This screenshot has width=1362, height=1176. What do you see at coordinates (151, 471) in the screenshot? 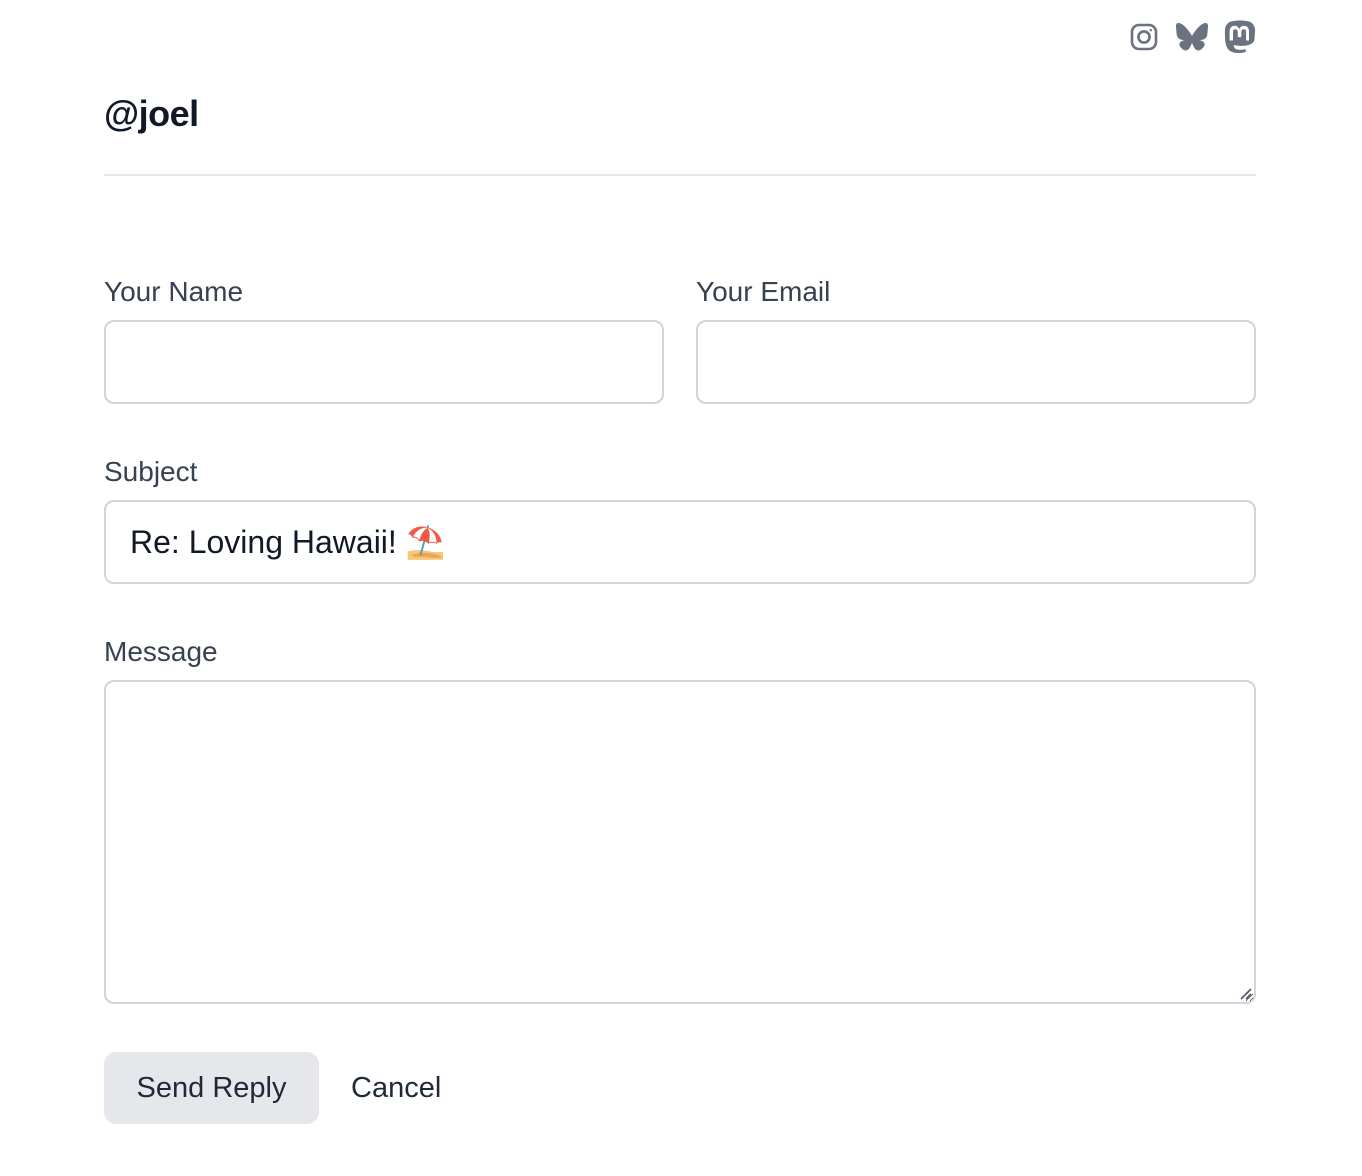
I see `subject-label: Subject` at bounding box center [151, 471].